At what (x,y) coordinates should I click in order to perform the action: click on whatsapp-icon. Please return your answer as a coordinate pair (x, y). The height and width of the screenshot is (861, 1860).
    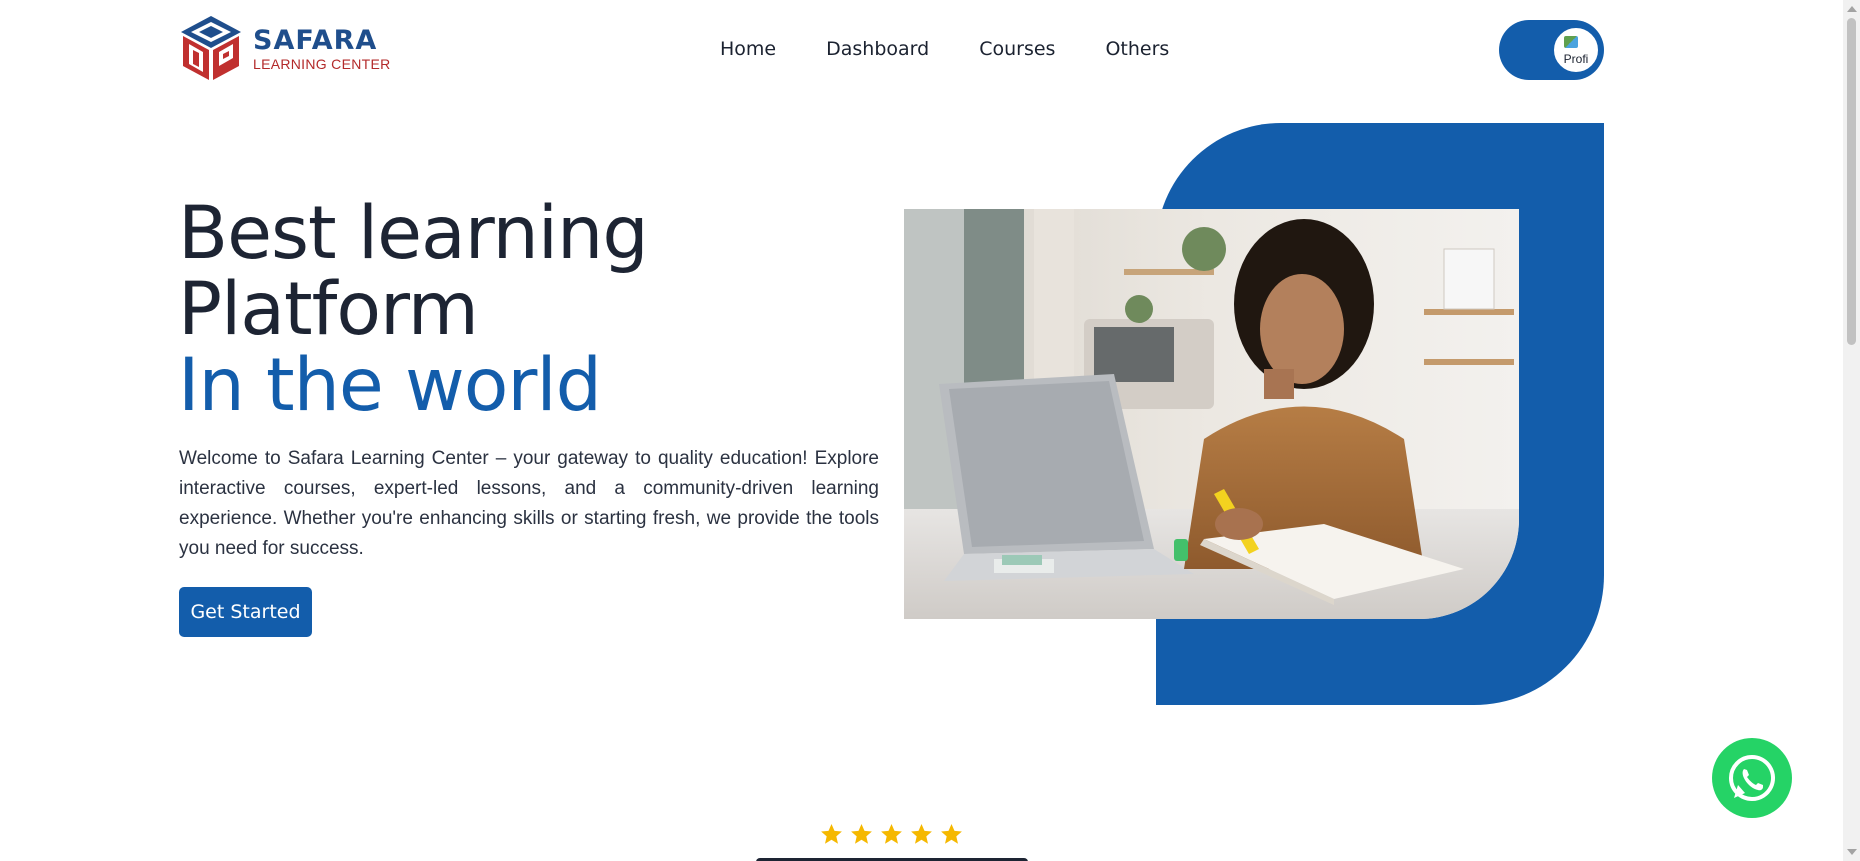
    Looking at the image, I should click on (1752, 778).